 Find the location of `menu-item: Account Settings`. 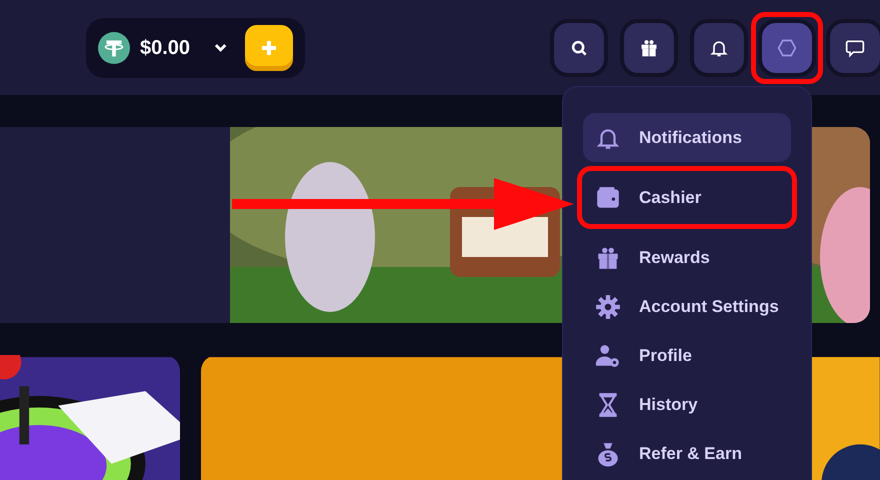

menu-item: Account Settings is located at coordinates (687, 306).